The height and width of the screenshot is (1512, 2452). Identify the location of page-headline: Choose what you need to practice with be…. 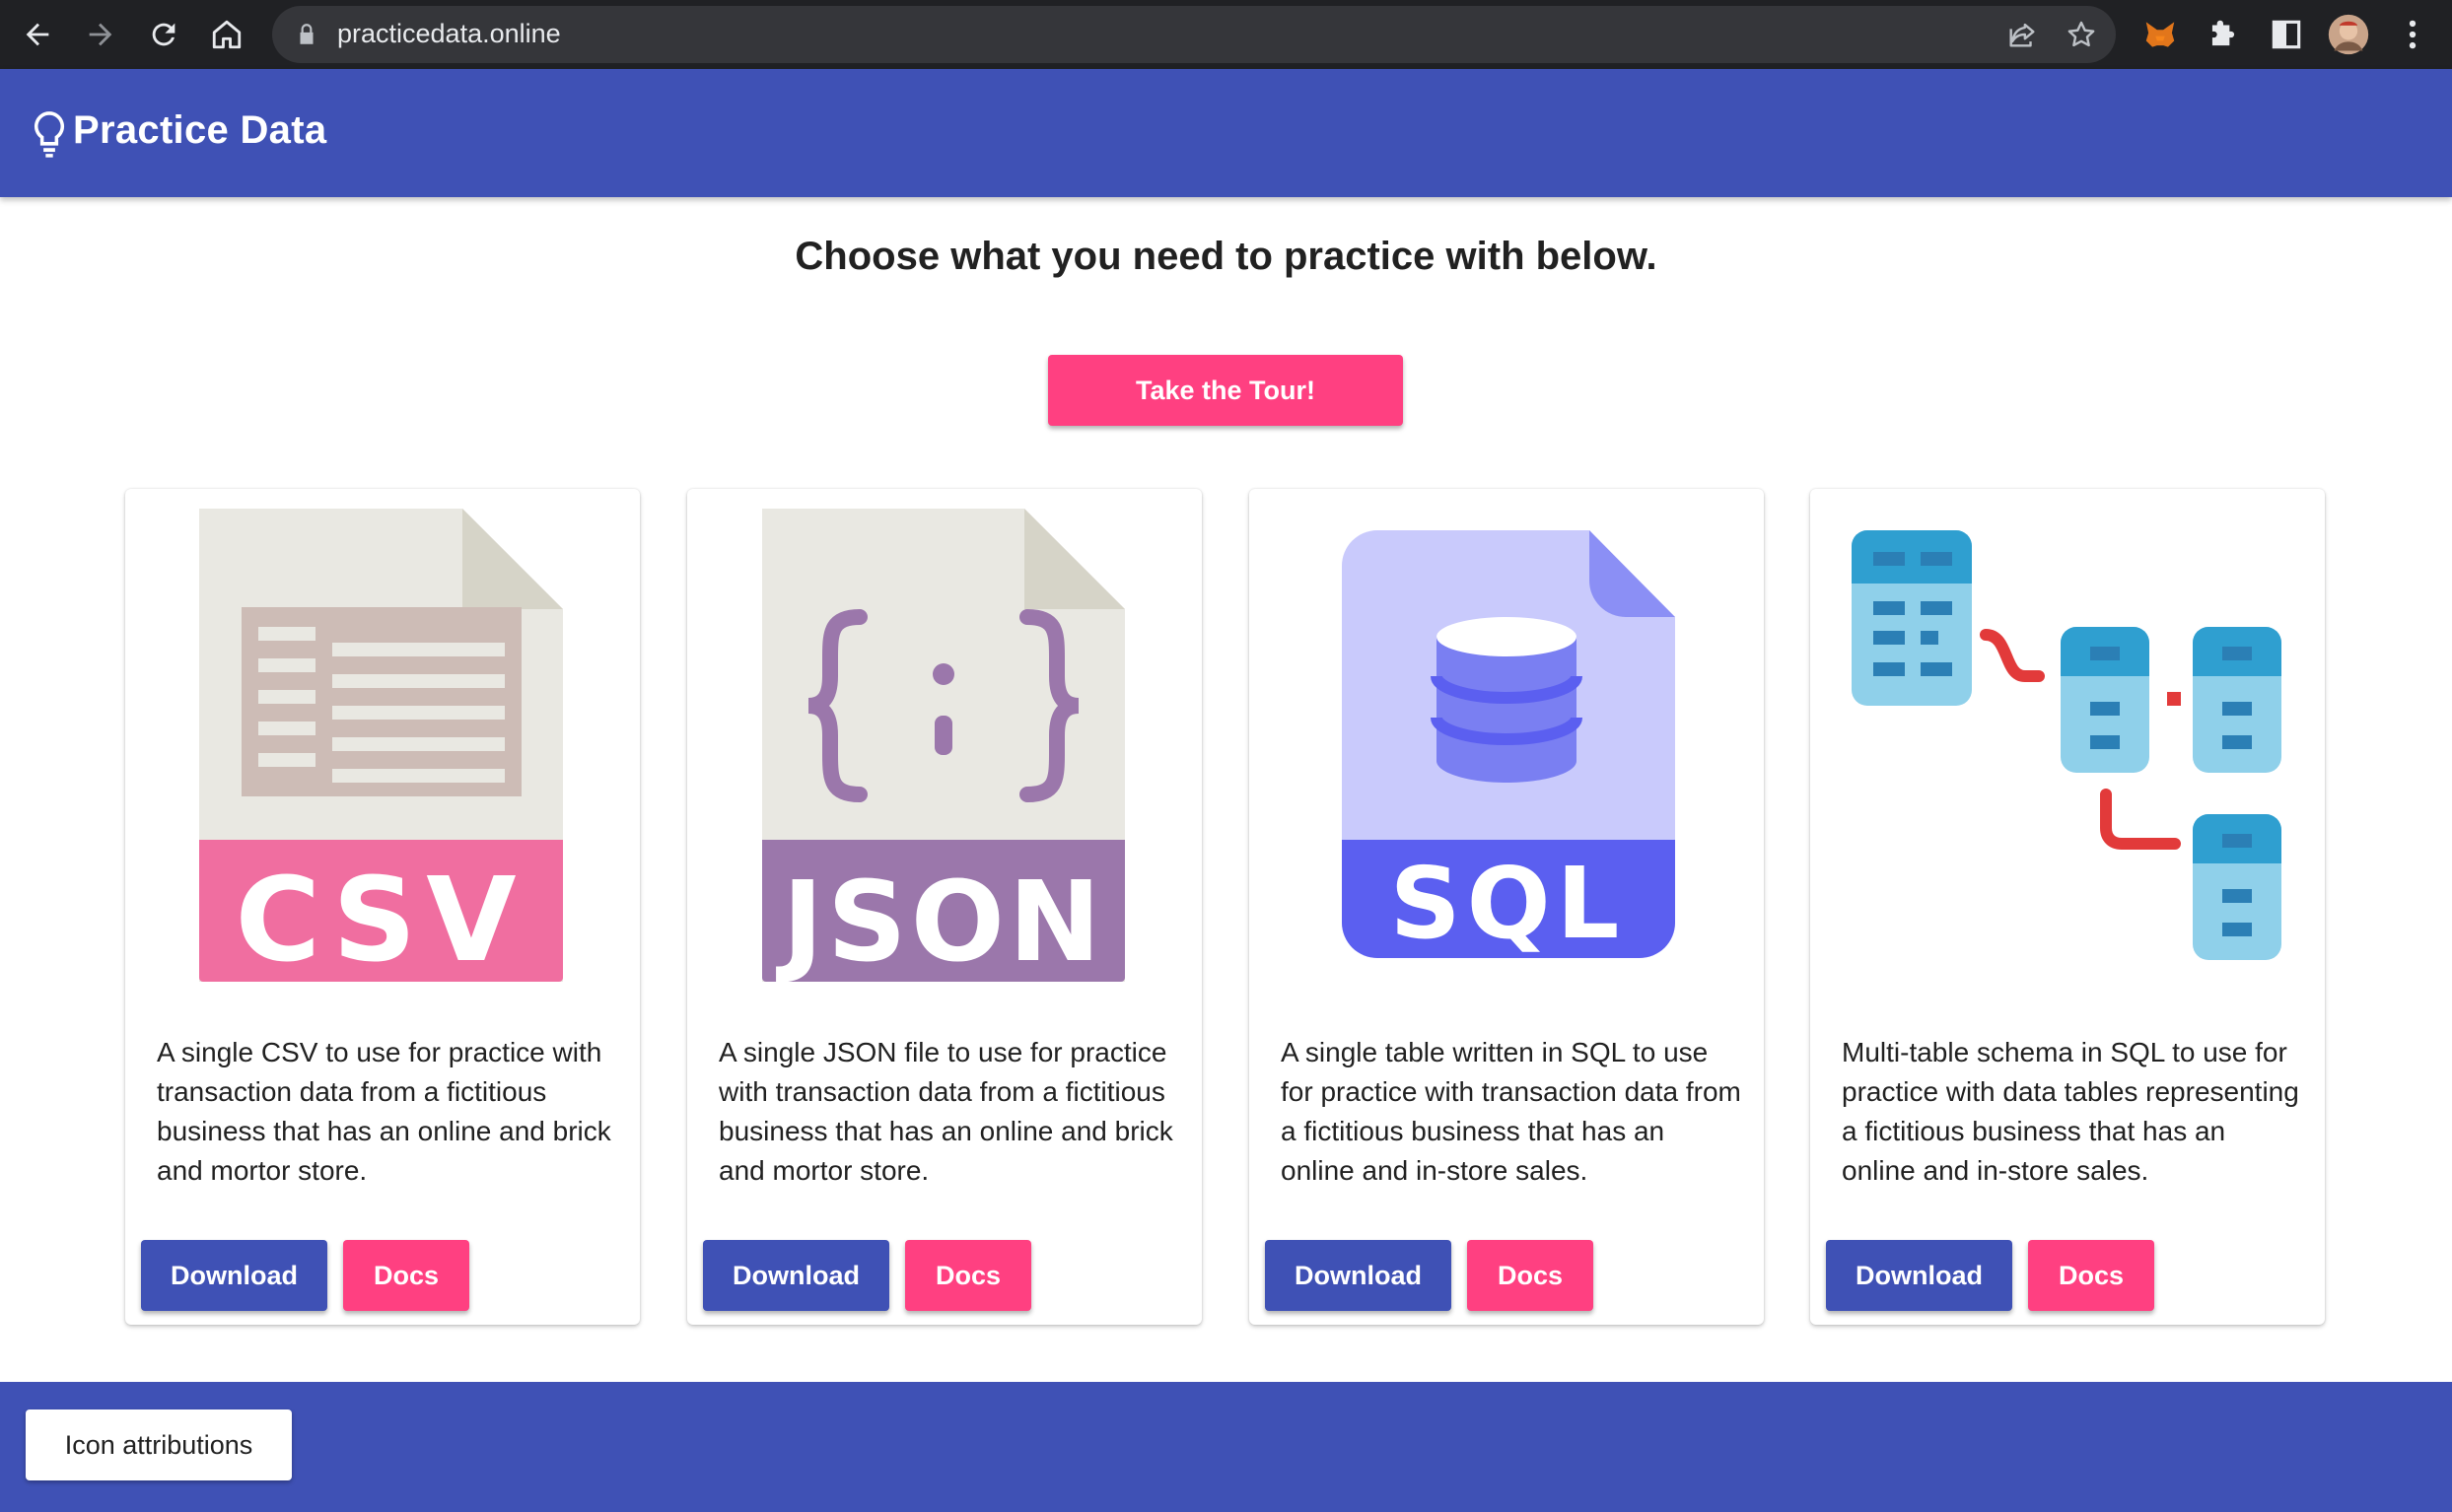
(1226, 257).